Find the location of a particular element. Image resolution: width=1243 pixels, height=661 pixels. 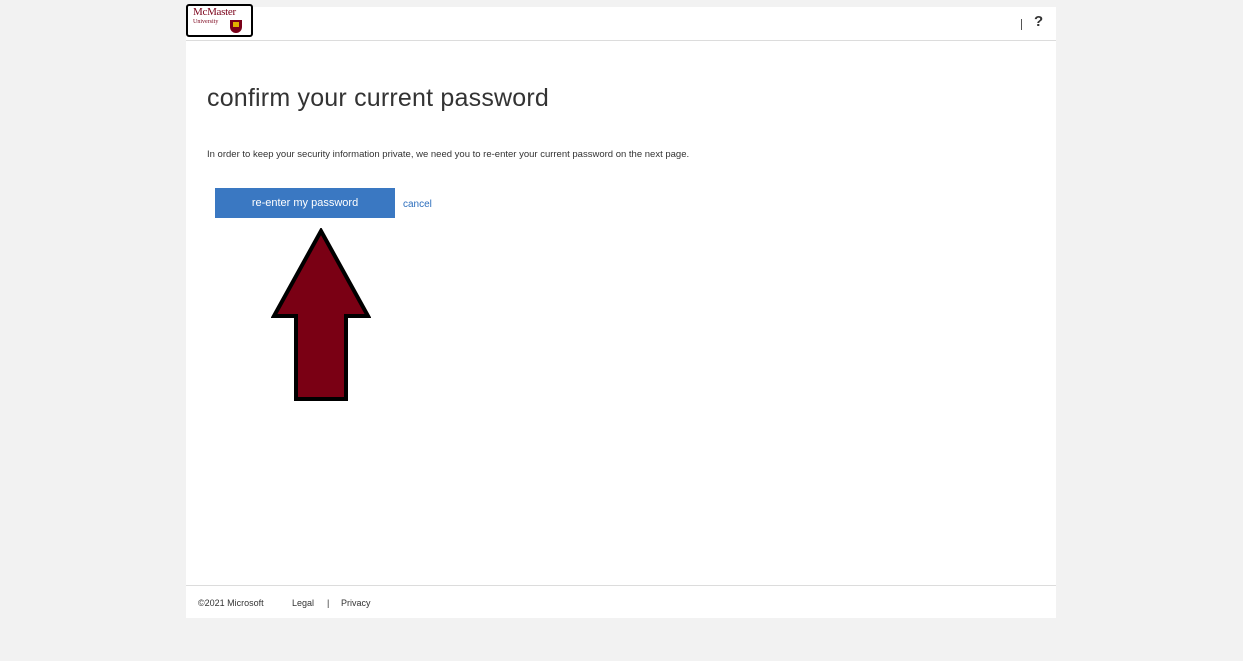

legal-link: Legal is located at coordinates (303, 603).